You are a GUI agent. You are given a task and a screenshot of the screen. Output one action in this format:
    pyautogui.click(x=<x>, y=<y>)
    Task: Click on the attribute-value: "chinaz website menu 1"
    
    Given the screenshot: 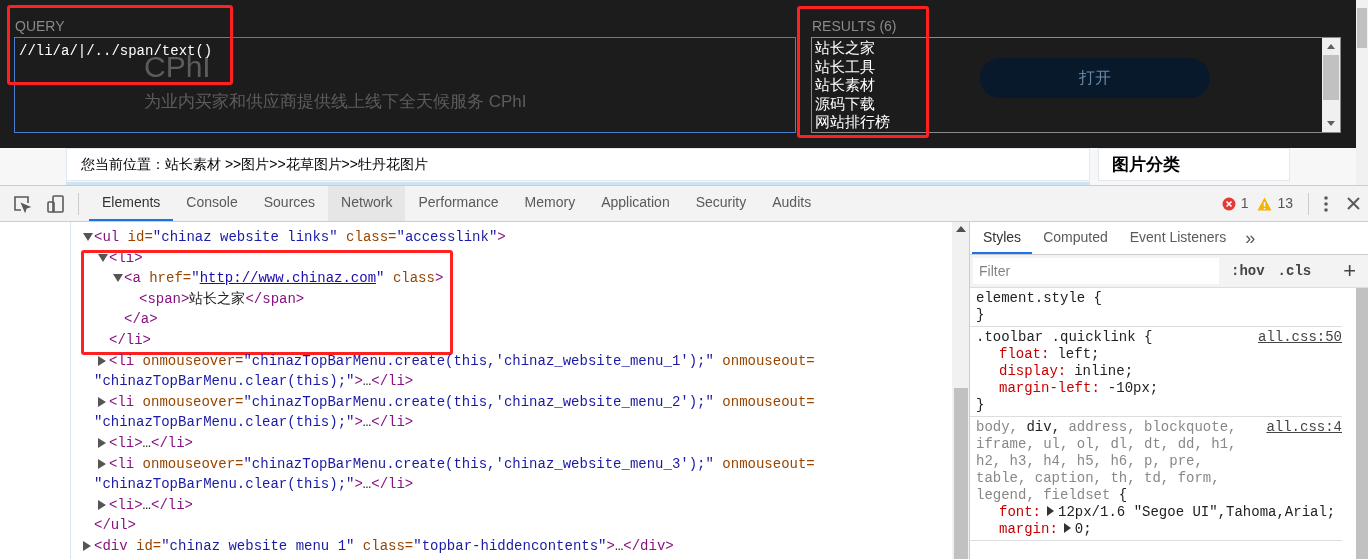 What is the action you would take?
    pyautogui.click(x=258, y=545)
    